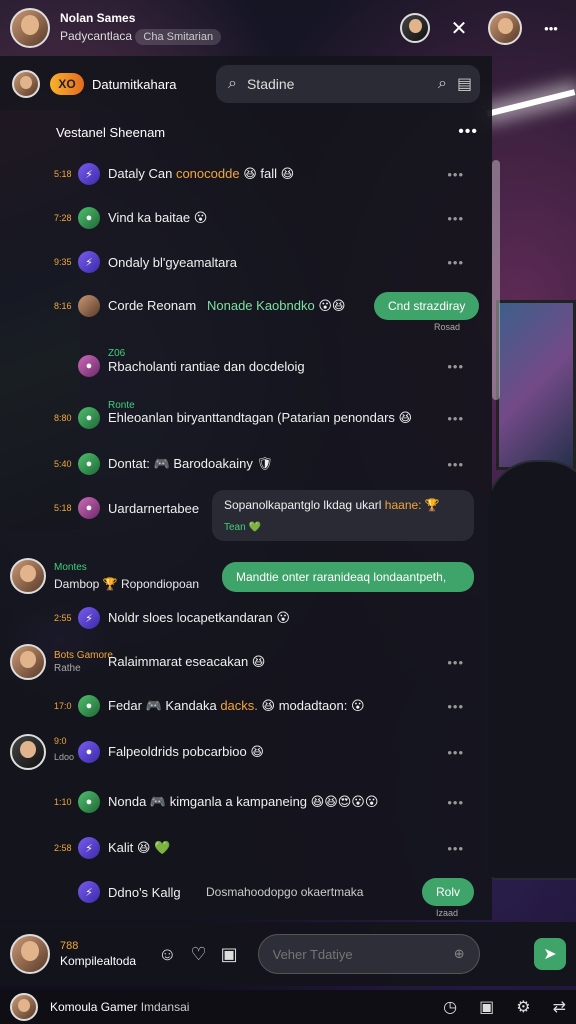 The height and width of the screenshot is (1024, 576). What do you see at coordinates (69, 946) in the screenshot?
I see `coin-count: 788` at bounding box center [69, 946].